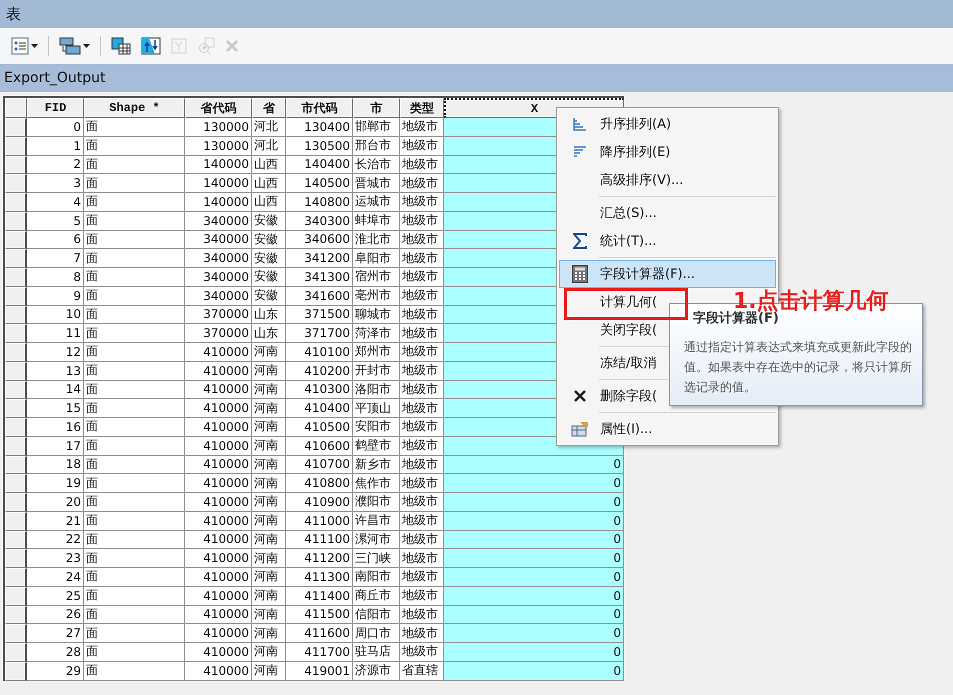  What do you see at coordinates (232, 46) in the screenshot?
I see `delete-icon` at bounding box center [232, 46].